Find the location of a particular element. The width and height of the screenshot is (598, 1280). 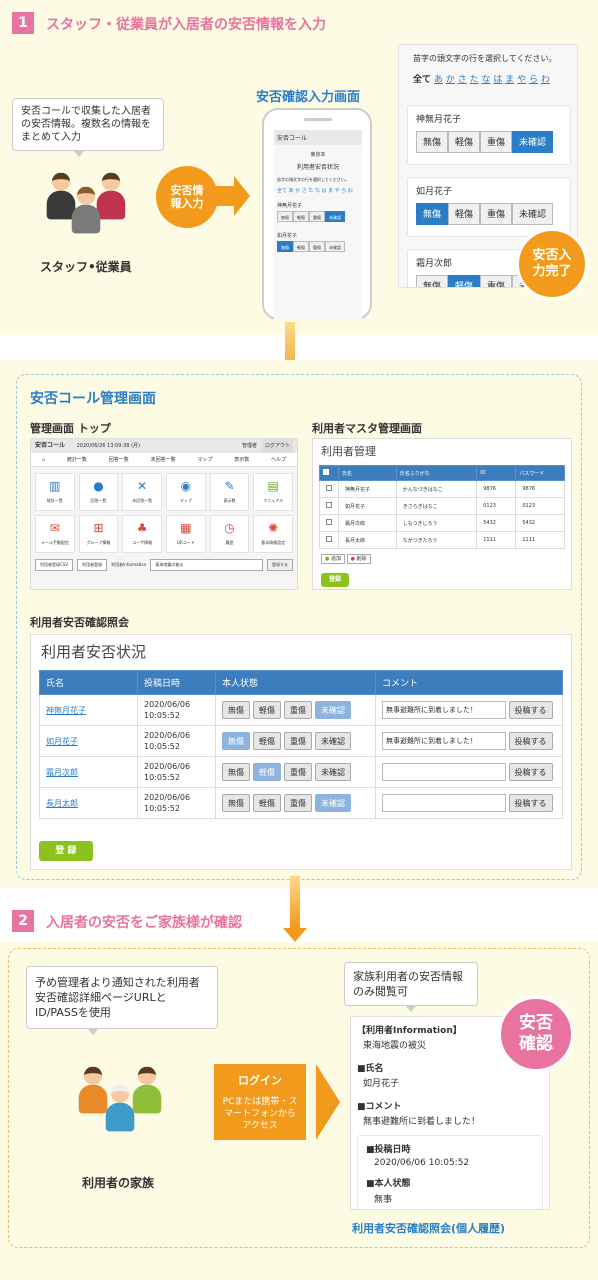

kana-sa: さ is located at coordinates (462, 80).